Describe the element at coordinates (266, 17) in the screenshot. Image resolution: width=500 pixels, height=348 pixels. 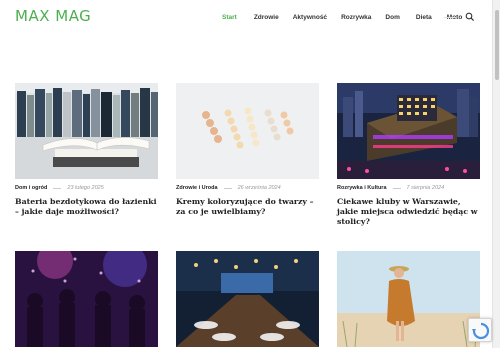
I see `nav-item-zdrowie: Zdrowie` at that location.